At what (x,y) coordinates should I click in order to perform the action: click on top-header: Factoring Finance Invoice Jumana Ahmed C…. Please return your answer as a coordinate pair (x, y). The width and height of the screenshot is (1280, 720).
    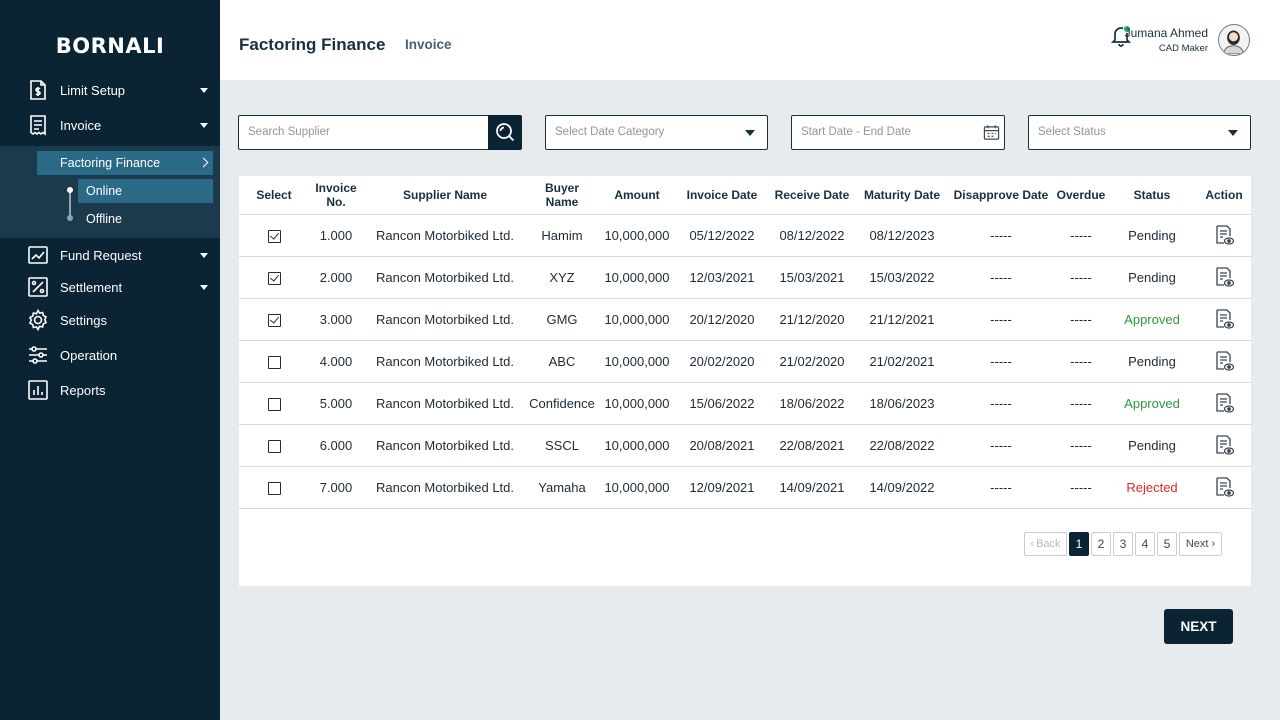
    Looking at the image, I should click on (750, 40).